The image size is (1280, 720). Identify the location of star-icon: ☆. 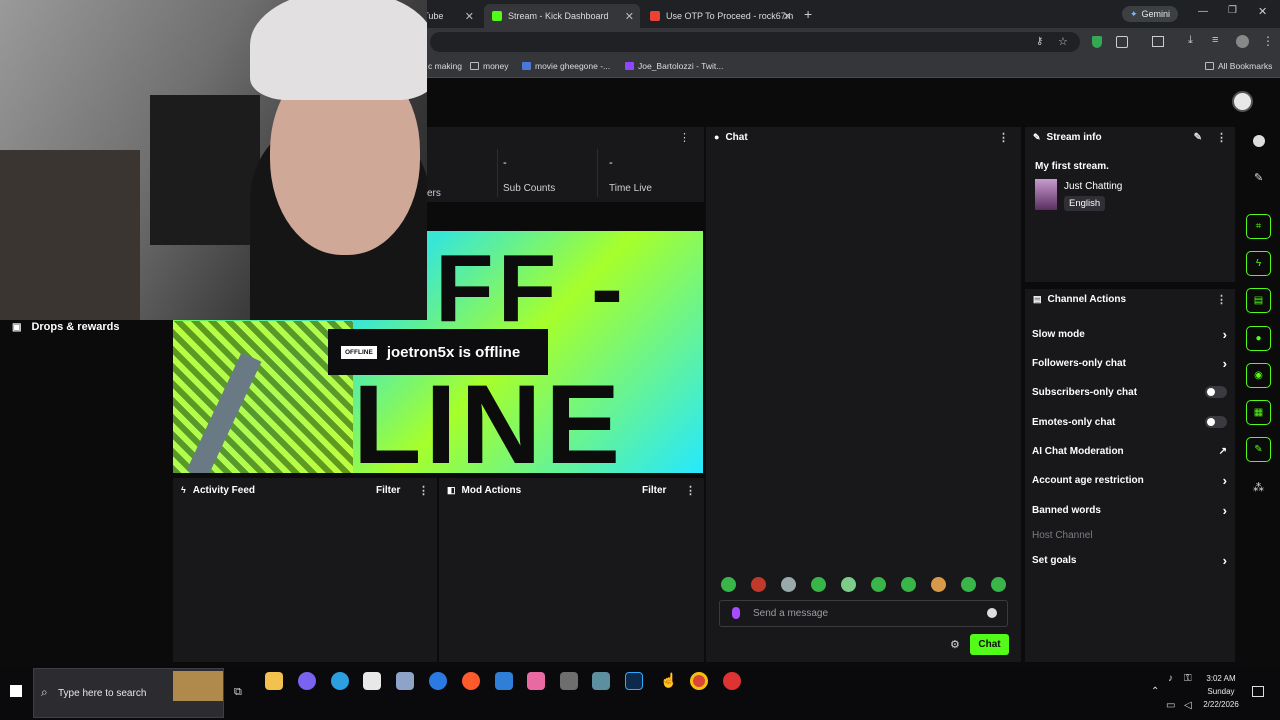
(1063, 41).